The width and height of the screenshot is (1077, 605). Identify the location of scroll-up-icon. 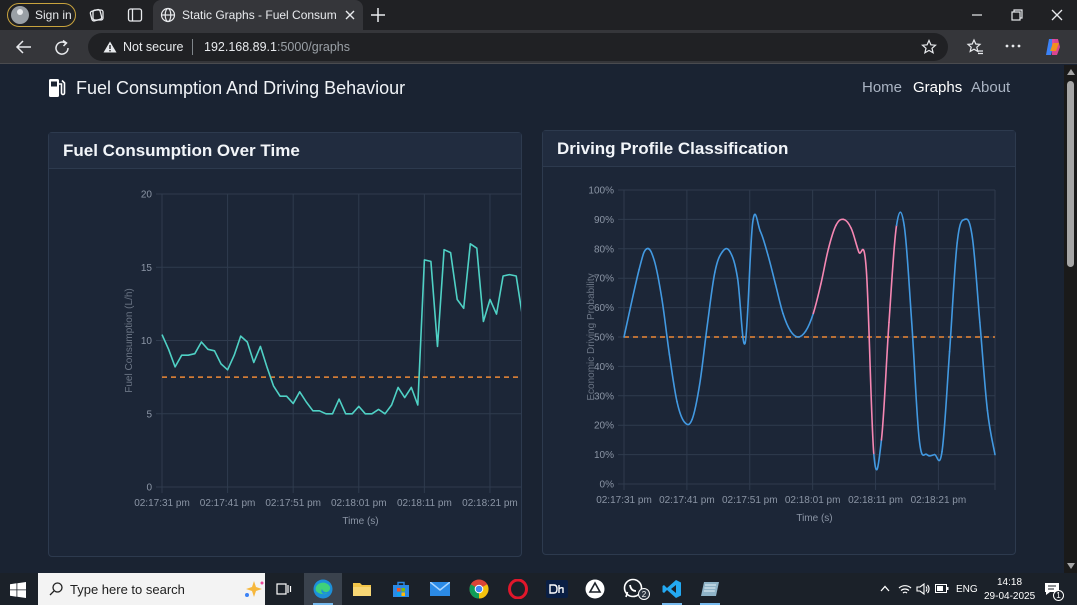
(1071, 72).